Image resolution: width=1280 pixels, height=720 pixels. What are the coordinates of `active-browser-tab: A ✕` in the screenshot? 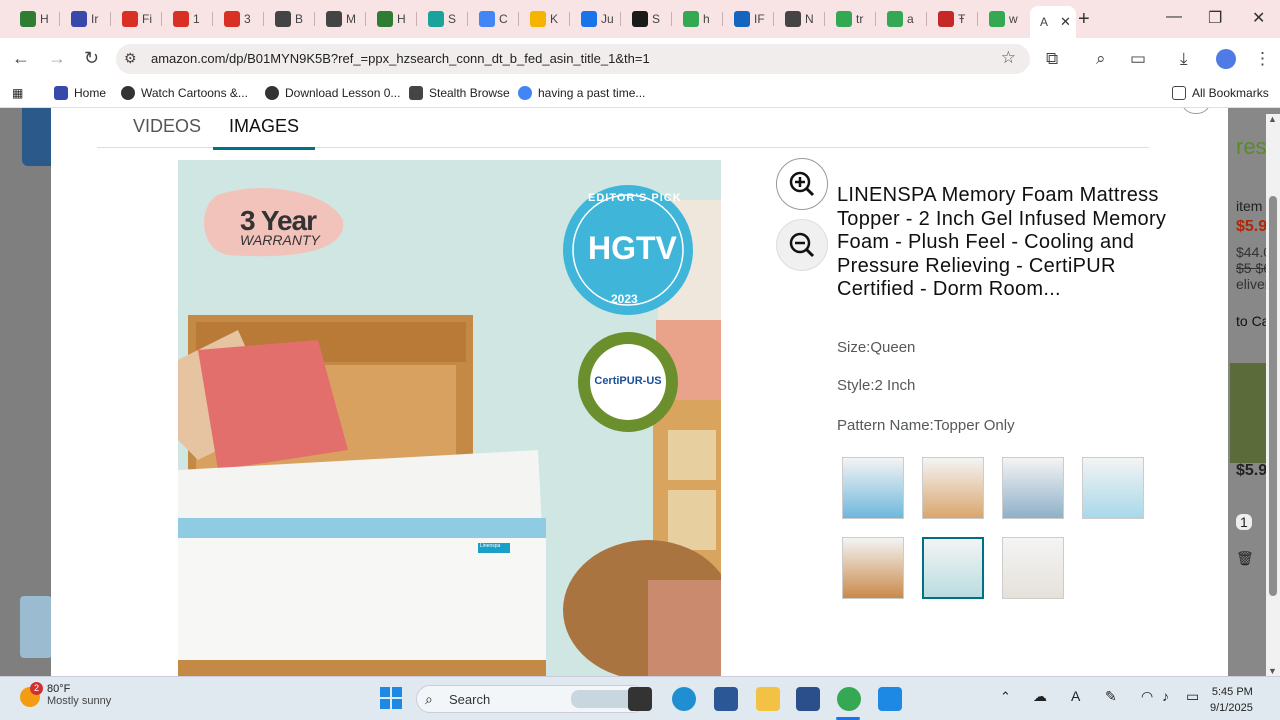 It's located at (1053, 22).